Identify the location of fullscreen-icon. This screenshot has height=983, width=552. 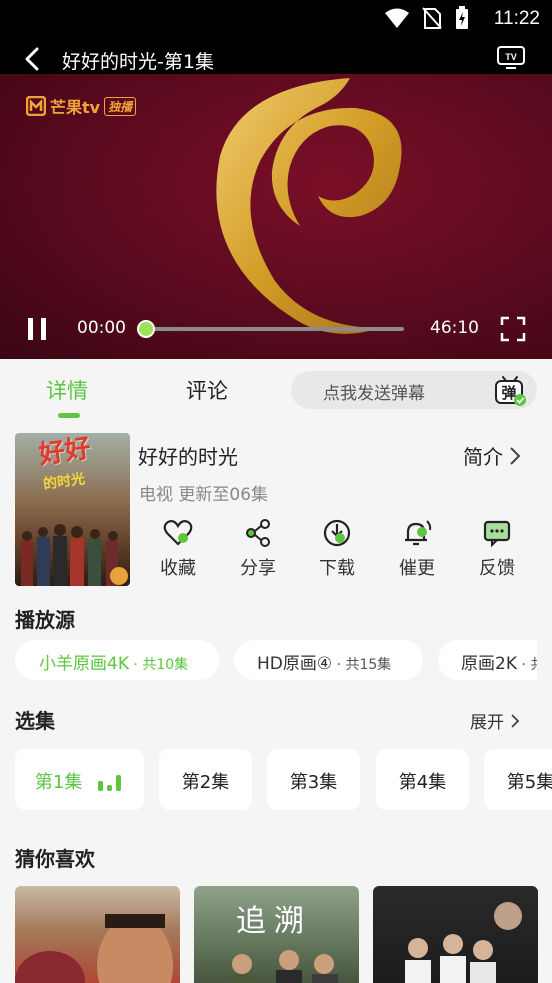
(513, 329).